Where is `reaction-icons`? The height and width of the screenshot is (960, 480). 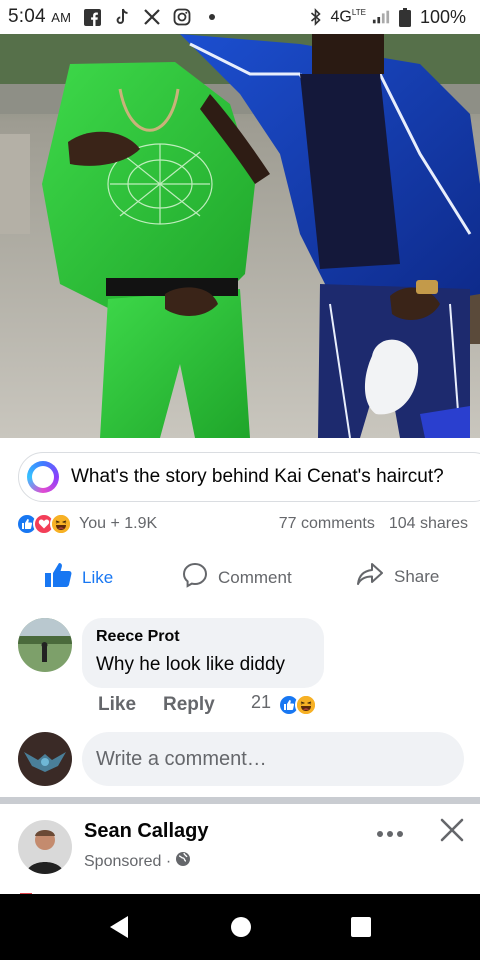 reaction-icons is located at coordinates (44, 524).